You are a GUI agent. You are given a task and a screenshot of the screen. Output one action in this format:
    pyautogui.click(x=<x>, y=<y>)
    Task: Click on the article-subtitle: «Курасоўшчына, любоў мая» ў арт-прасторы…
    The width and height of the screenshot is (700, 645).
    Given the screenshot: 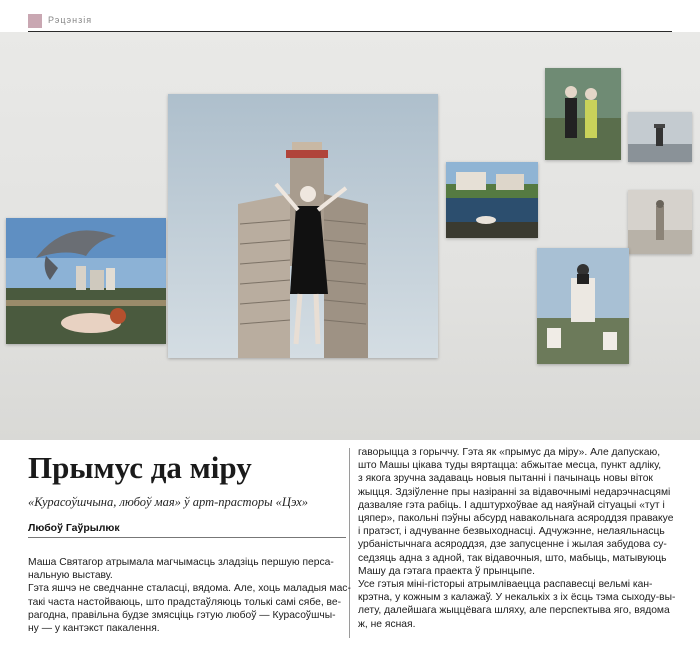 What is the action you would take?
    pyautogui.click(x=168, y=502)
    